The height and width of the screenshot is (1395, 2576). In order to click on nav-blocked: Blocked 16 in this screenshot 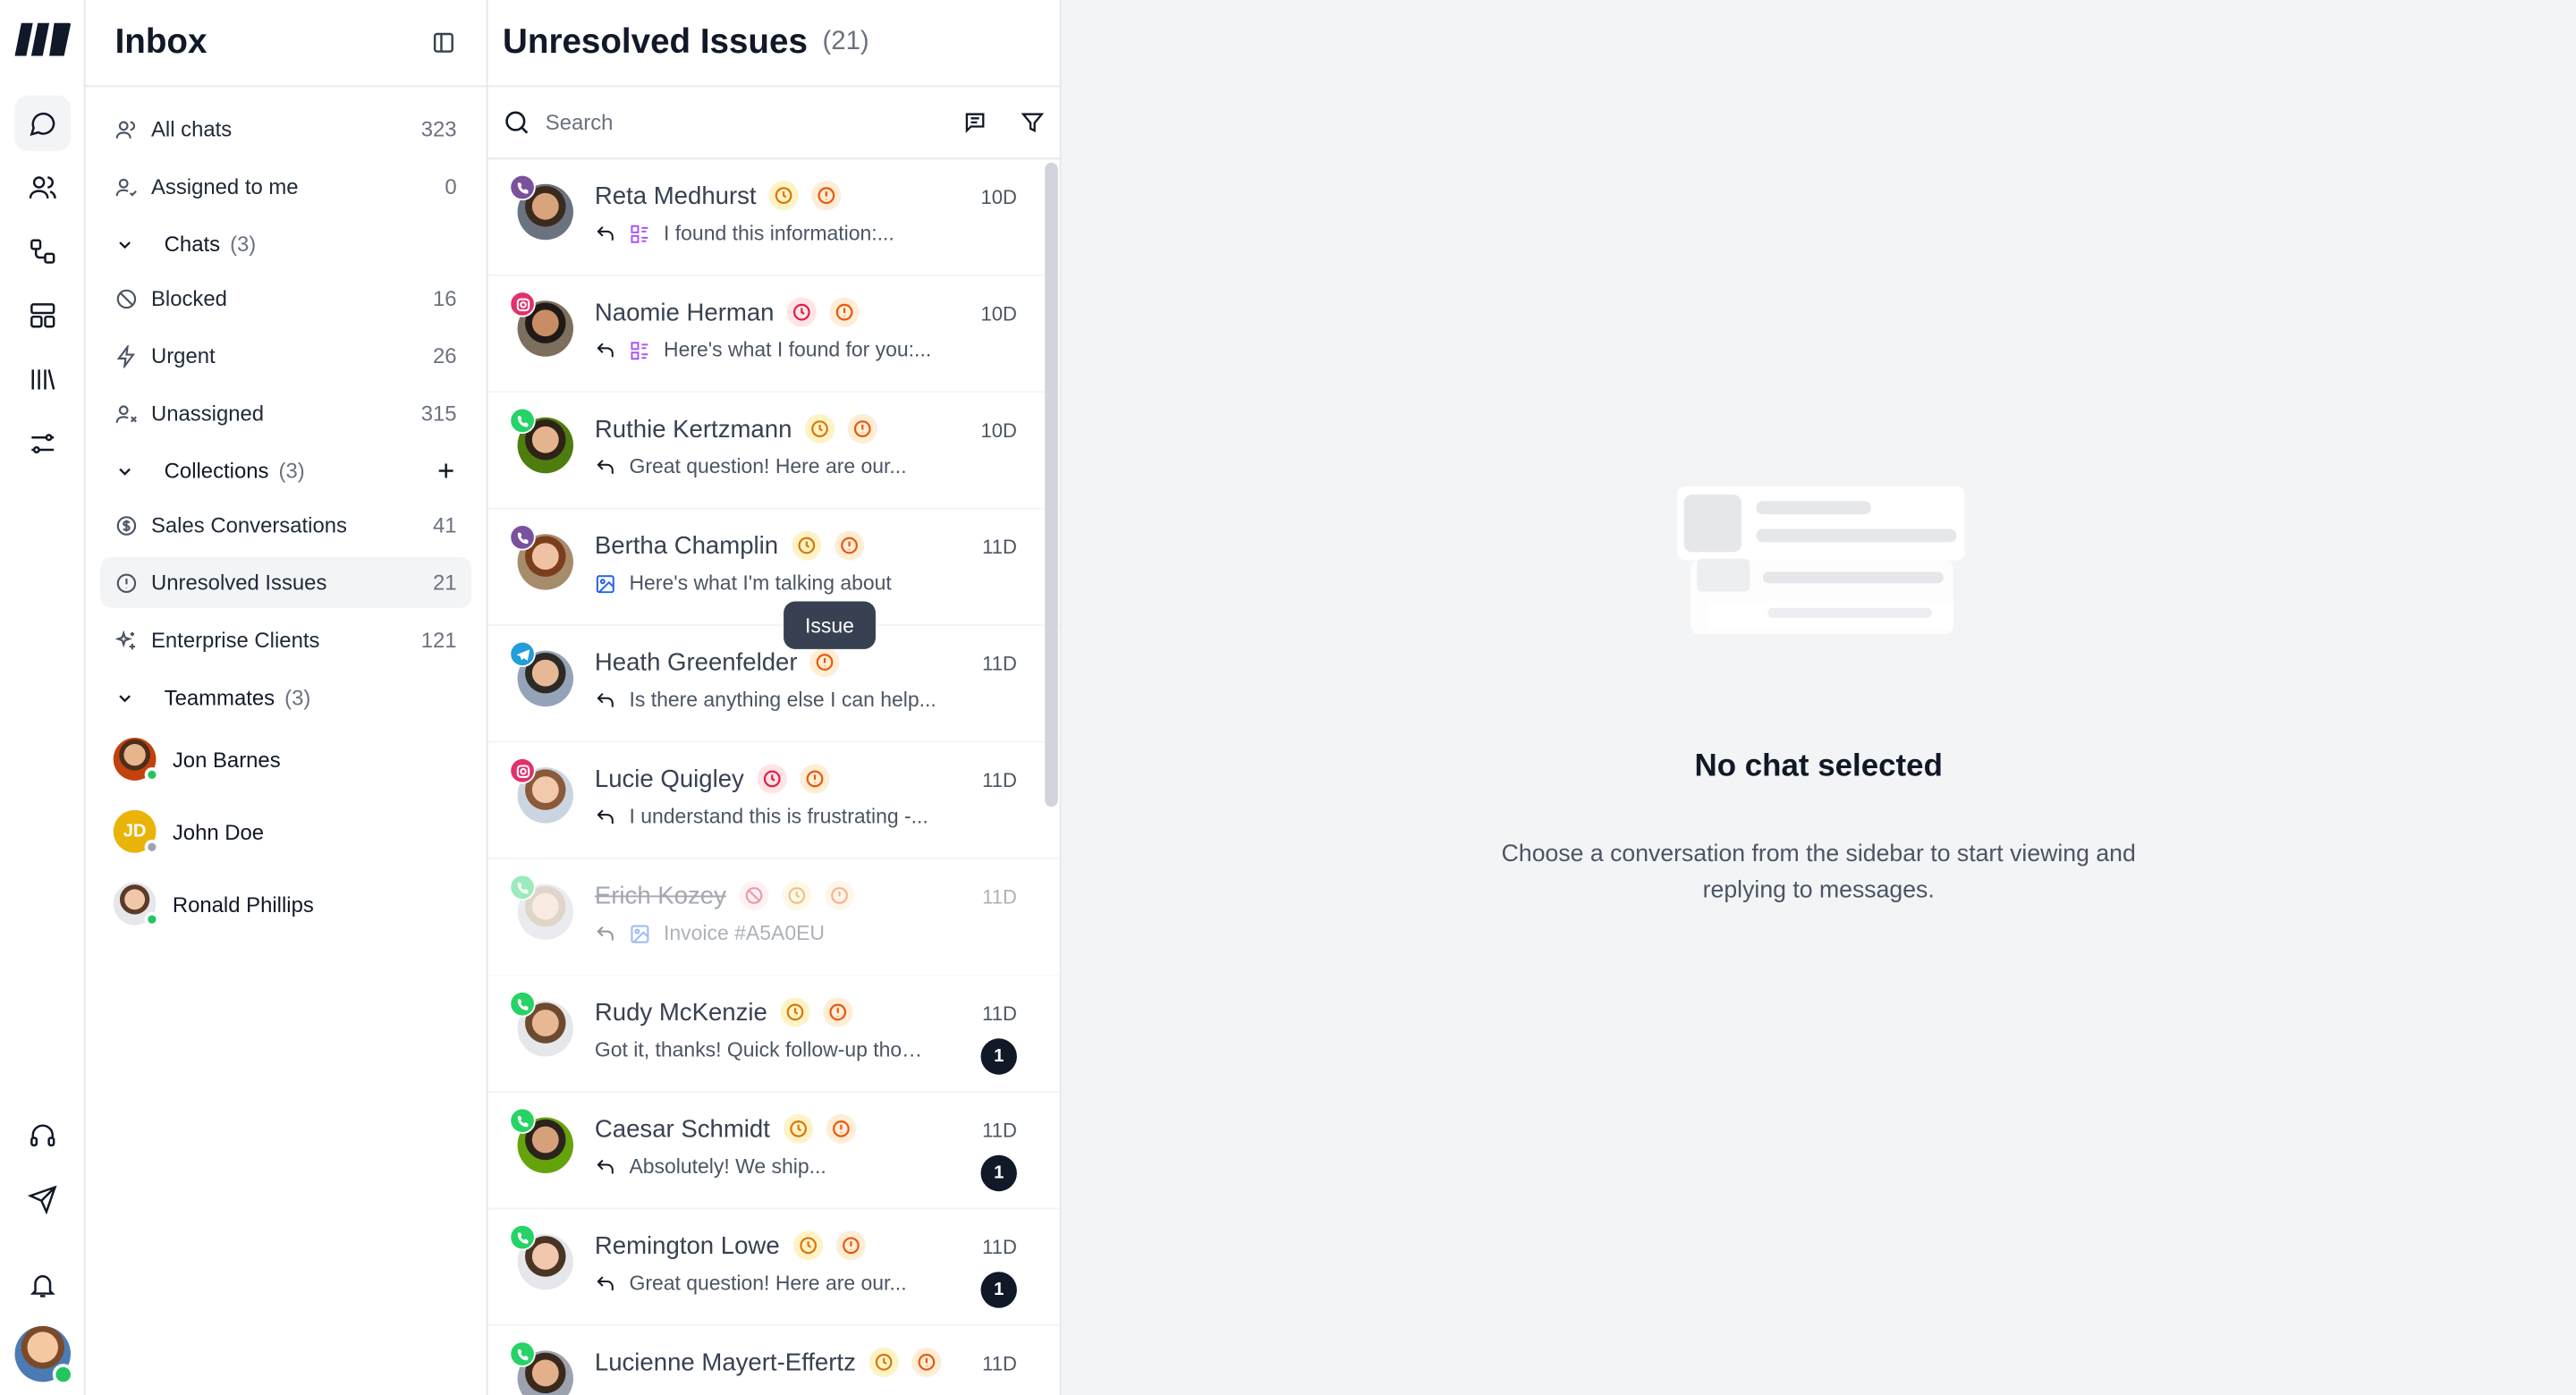, I will do `click(285, 298)`.